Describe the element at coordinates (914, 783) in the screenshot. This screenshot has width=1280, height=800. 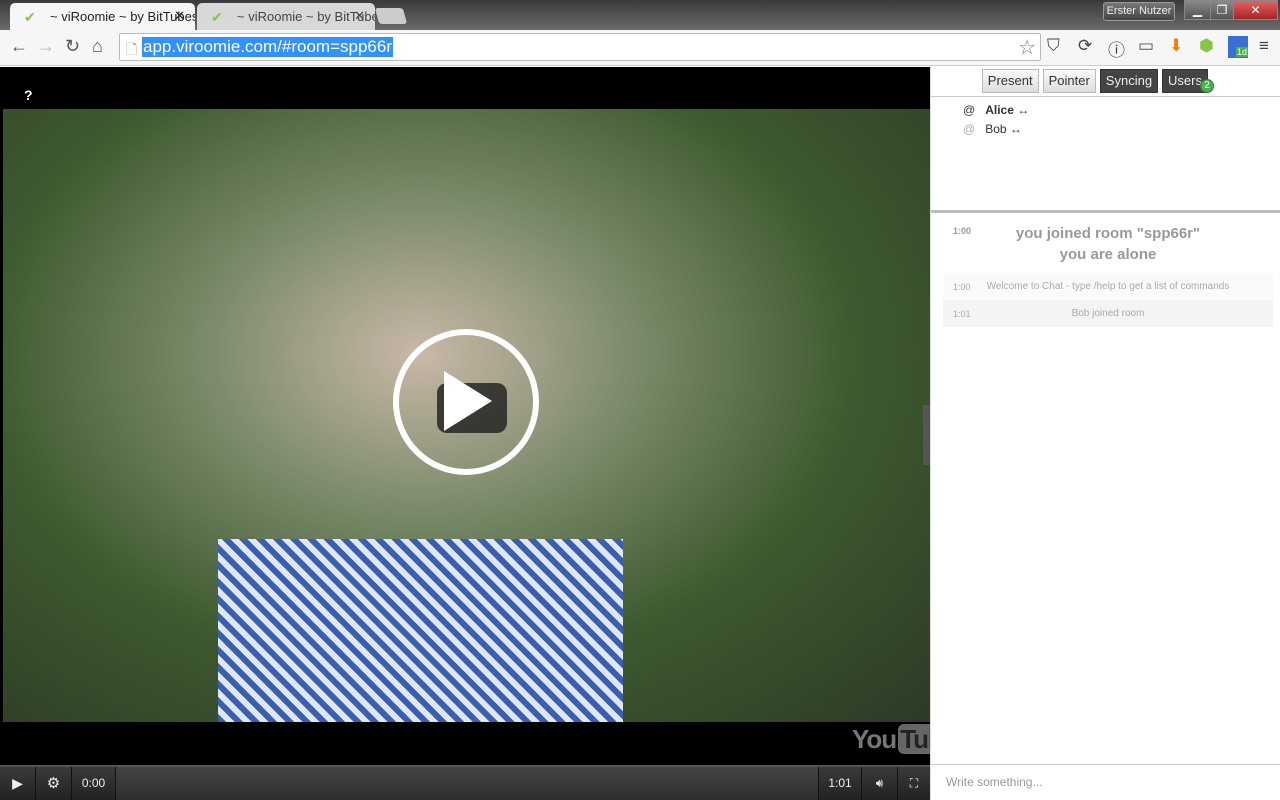
I see `fullscreen-icon: ⛶` at that location.